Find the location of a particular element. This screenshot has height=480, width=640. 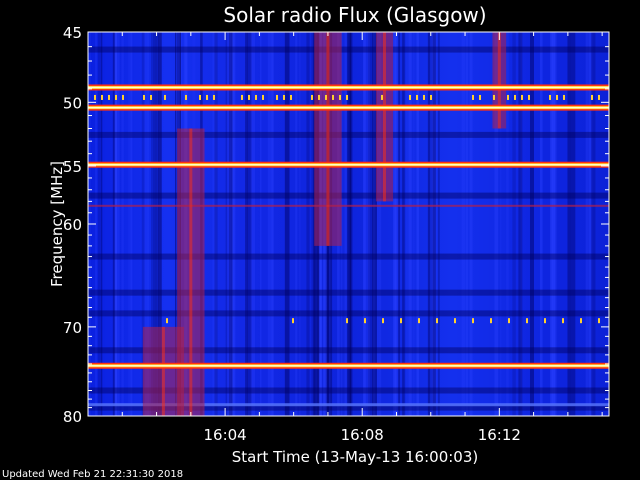

y-tick-label: 80 is located at coordinates (72, 417).